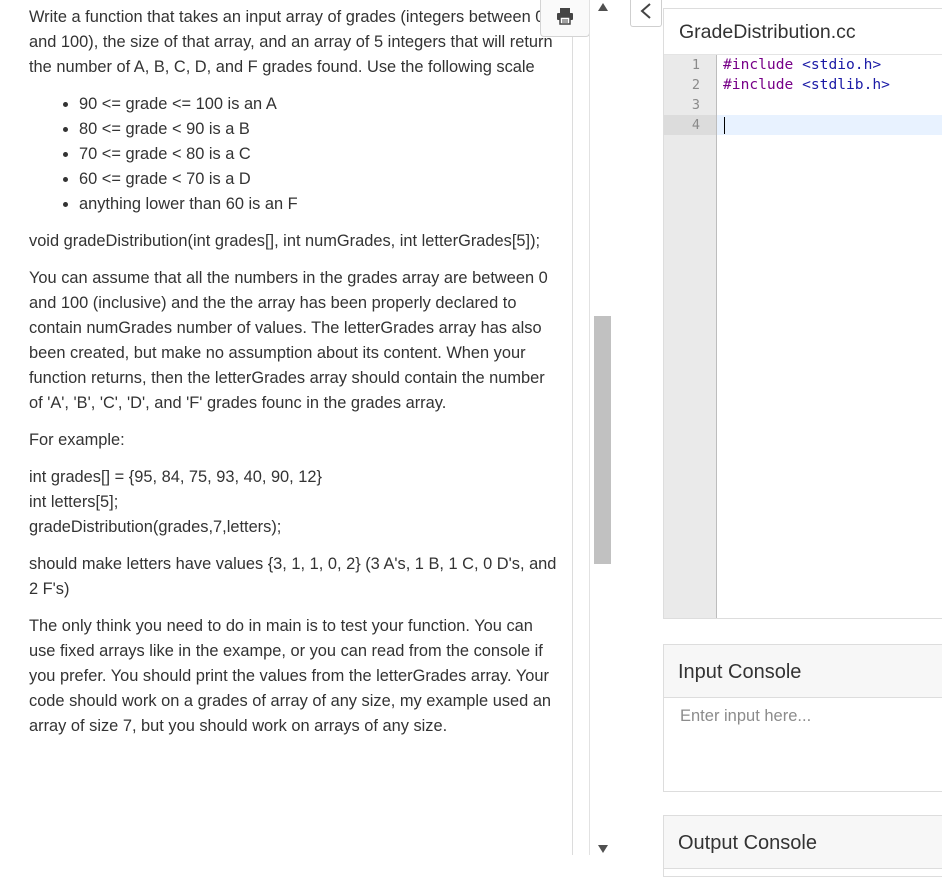  I want to click on code-line: #include <stdio.h>, so click(802, 65).